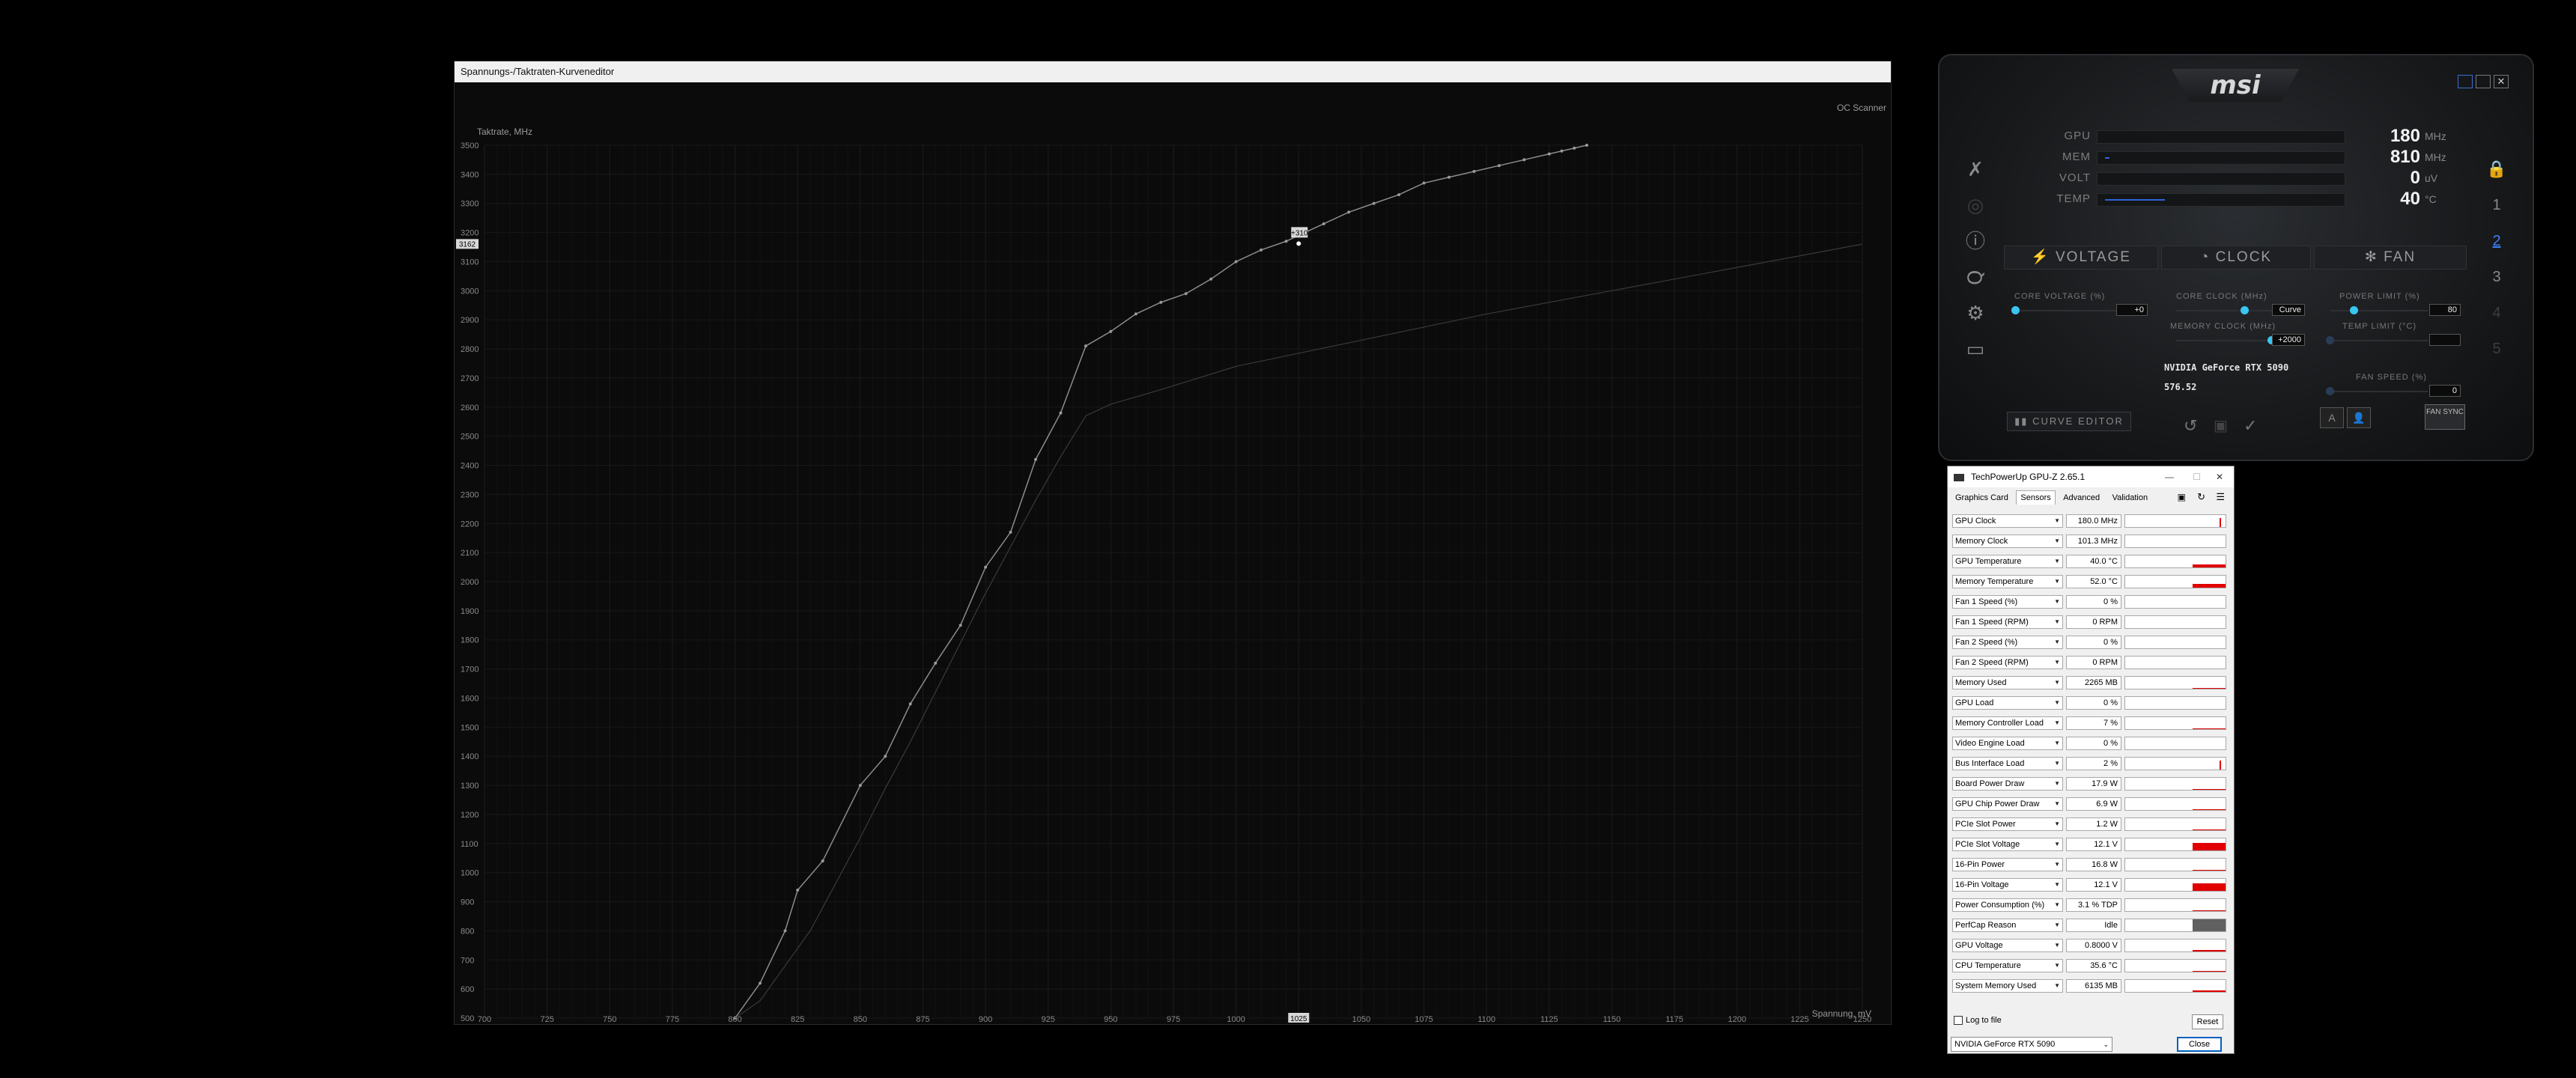 Image resolution: width=2576 pixels, height=1078 pixels. I want to click on sensor-name: Memory Temperature ▼, so click(2007, 581).